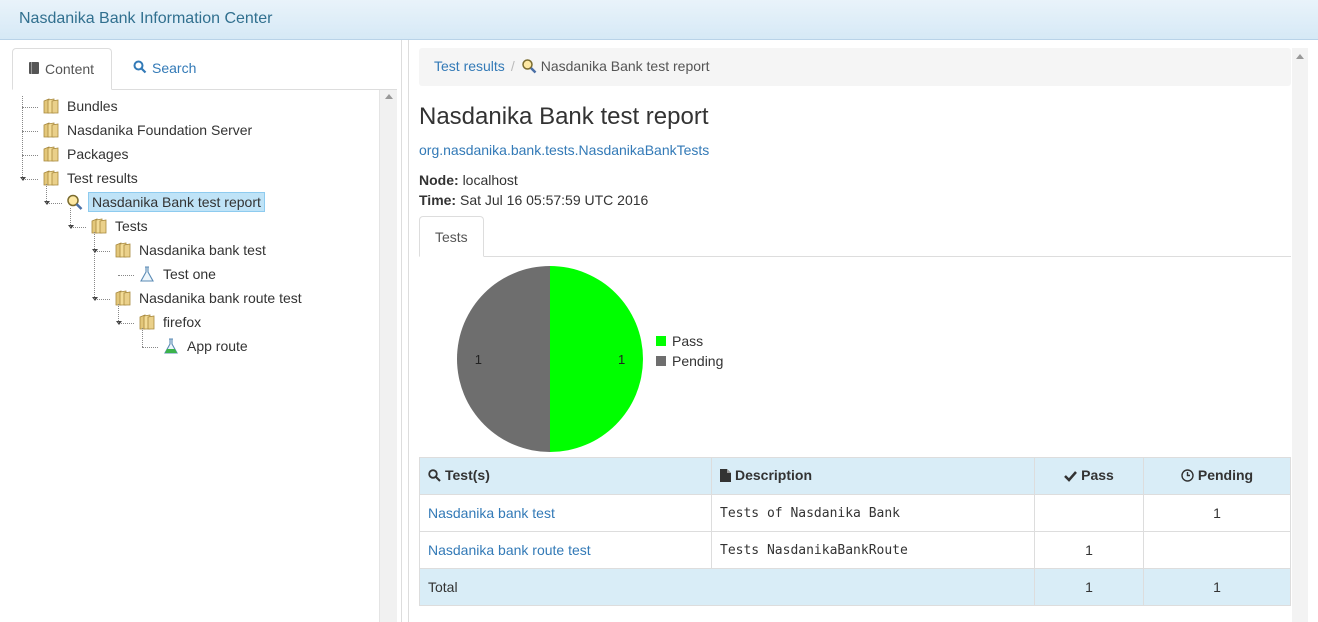 Image resolution: width=1318 pixels, height=622 pixels. I want to click on tree-node: Test one, so click(178, 275).